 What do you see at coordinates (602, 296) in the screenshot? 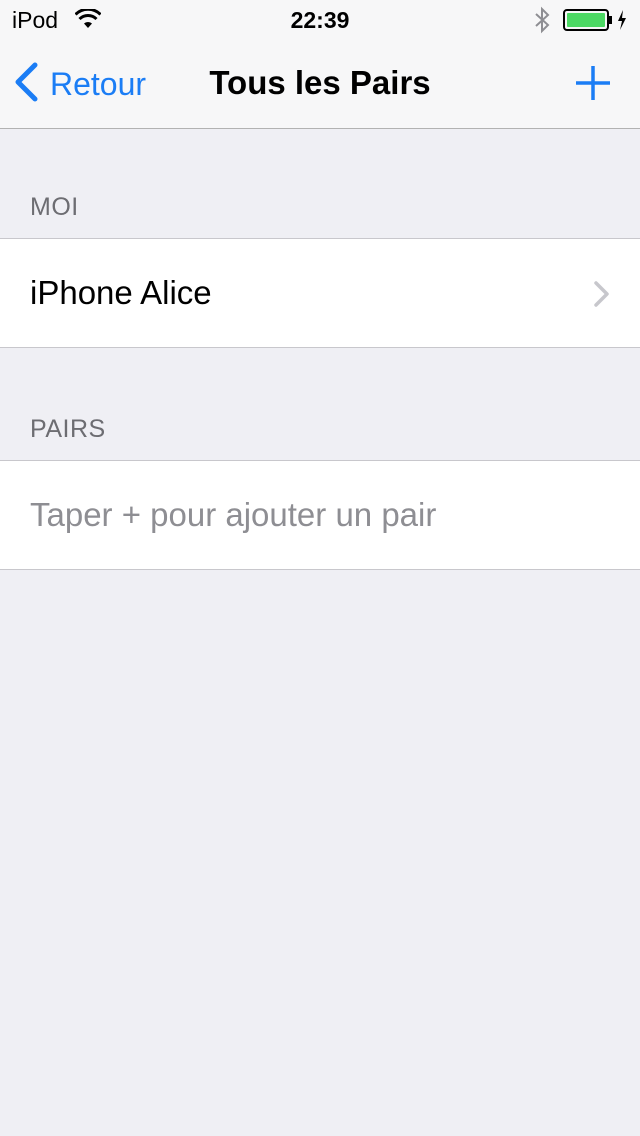
I see `chevron-right-icon` at bounding box center [602, 296].